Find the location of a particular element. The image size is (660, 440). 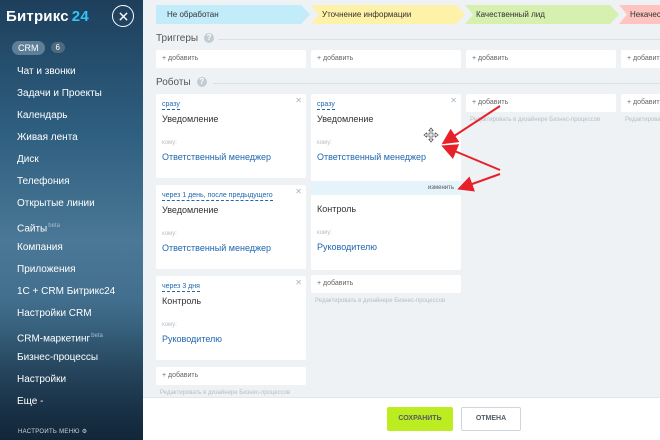

crm-pill: CRM is located at coordinates (28, 47).